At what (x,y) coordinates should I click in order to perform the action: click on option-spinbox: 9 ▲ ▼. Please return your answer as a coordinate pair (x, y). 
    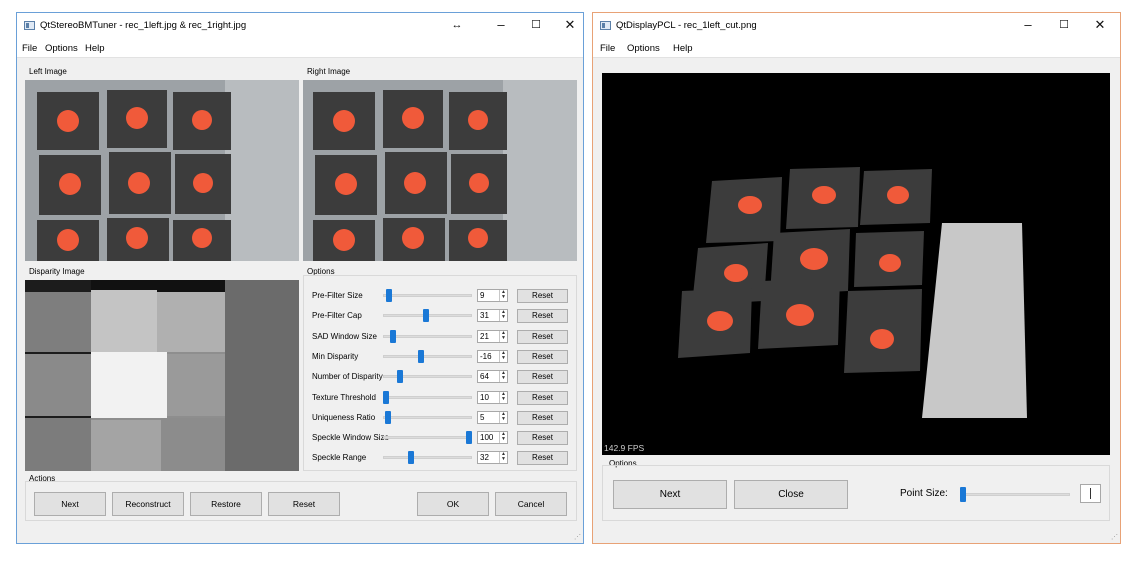
    Looking at the image, I should click on (492, 295).